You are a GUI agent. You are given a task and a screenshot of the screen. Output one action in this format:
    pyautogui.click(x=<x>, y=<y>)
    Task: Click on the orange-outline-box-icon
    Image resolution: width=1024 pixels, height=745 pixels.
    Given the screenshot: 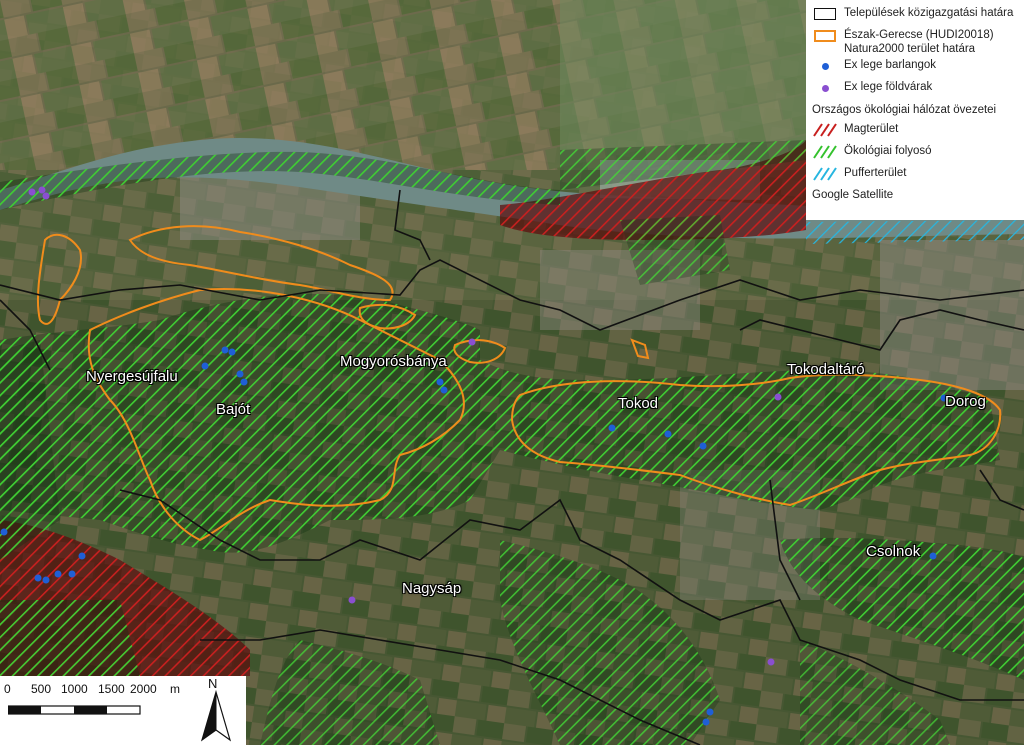 What is the action you would take?
    pyautogui.click(x=825, y=36)
    